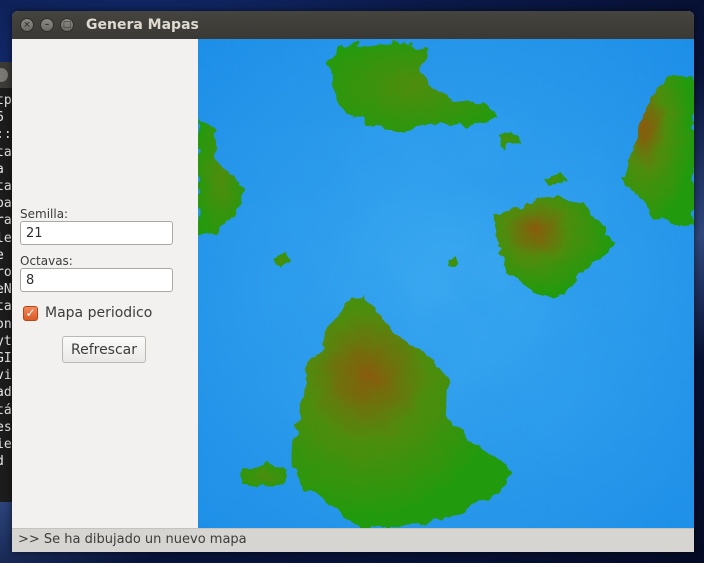 Image resolution: width=704 pixels, height=563 pixels. Describe the element at coordinates (142, 25) in the screenshot. I see `window-title: Genera Mapas` at that location.